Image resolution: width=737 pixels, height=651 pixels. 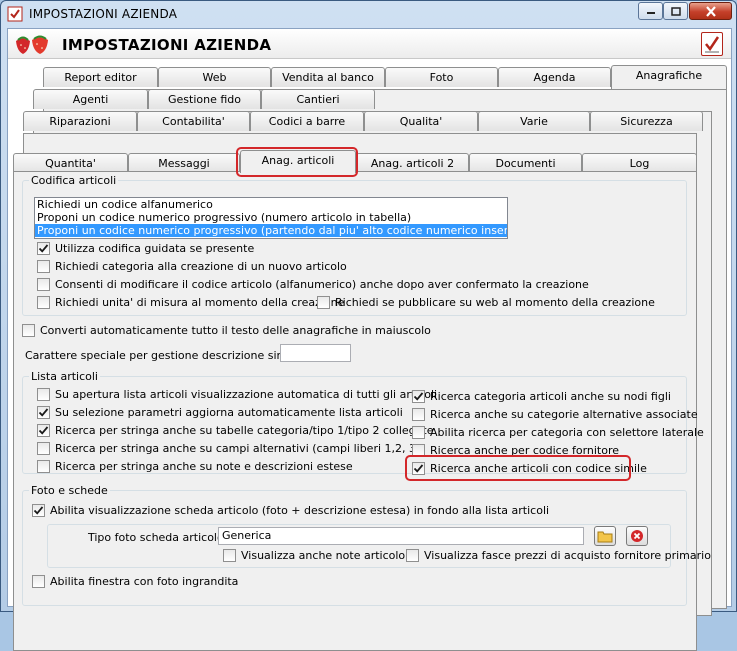 I want to click on tab-vendita-al-banco: Vendita al banco, so click(x=328, y=77).